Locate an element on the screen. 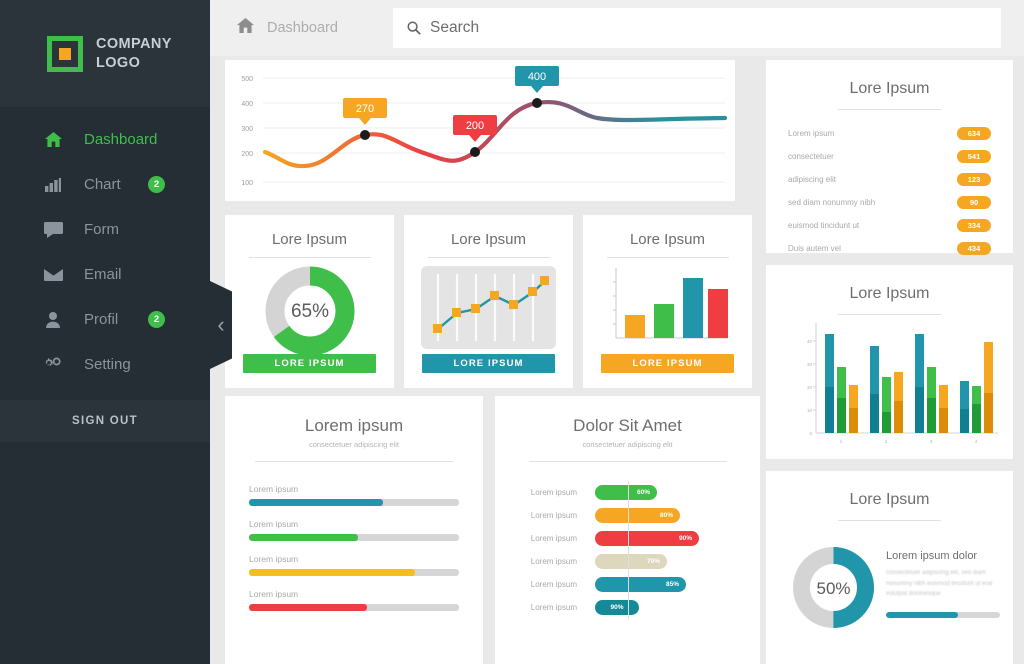 This screenshot has height=664, width=1024. sidebar-item-label: Dashboard is located at coordinates (121, 139).